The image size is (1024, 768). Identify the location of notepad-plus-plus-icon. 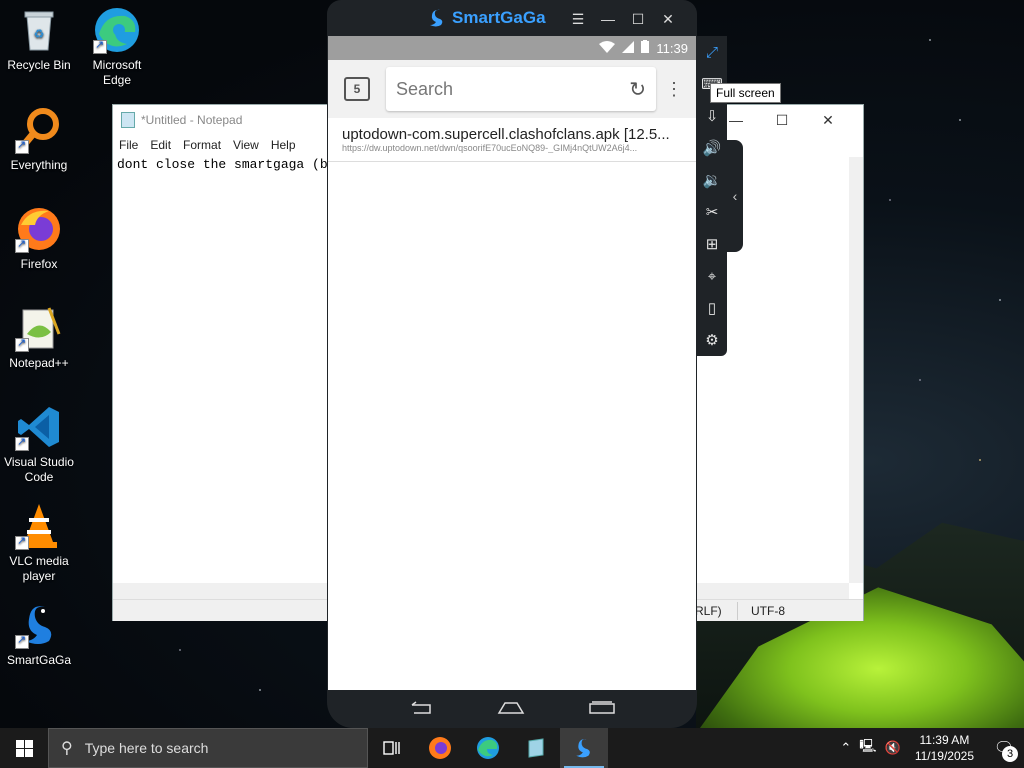
(39, 328).